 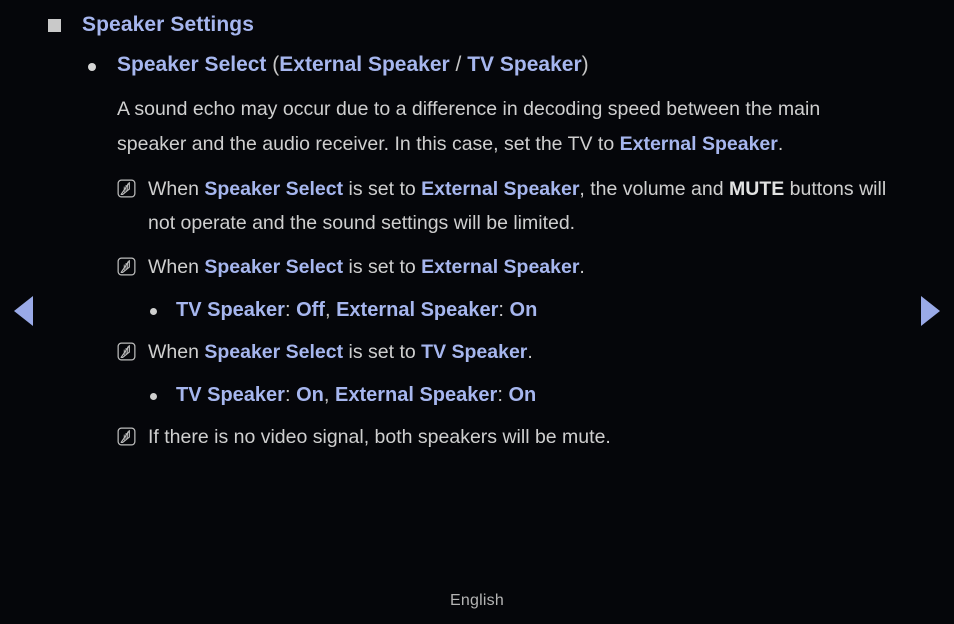 I want to click on note-keyword-1-mute: MUTE, so click(x=757, y=189).